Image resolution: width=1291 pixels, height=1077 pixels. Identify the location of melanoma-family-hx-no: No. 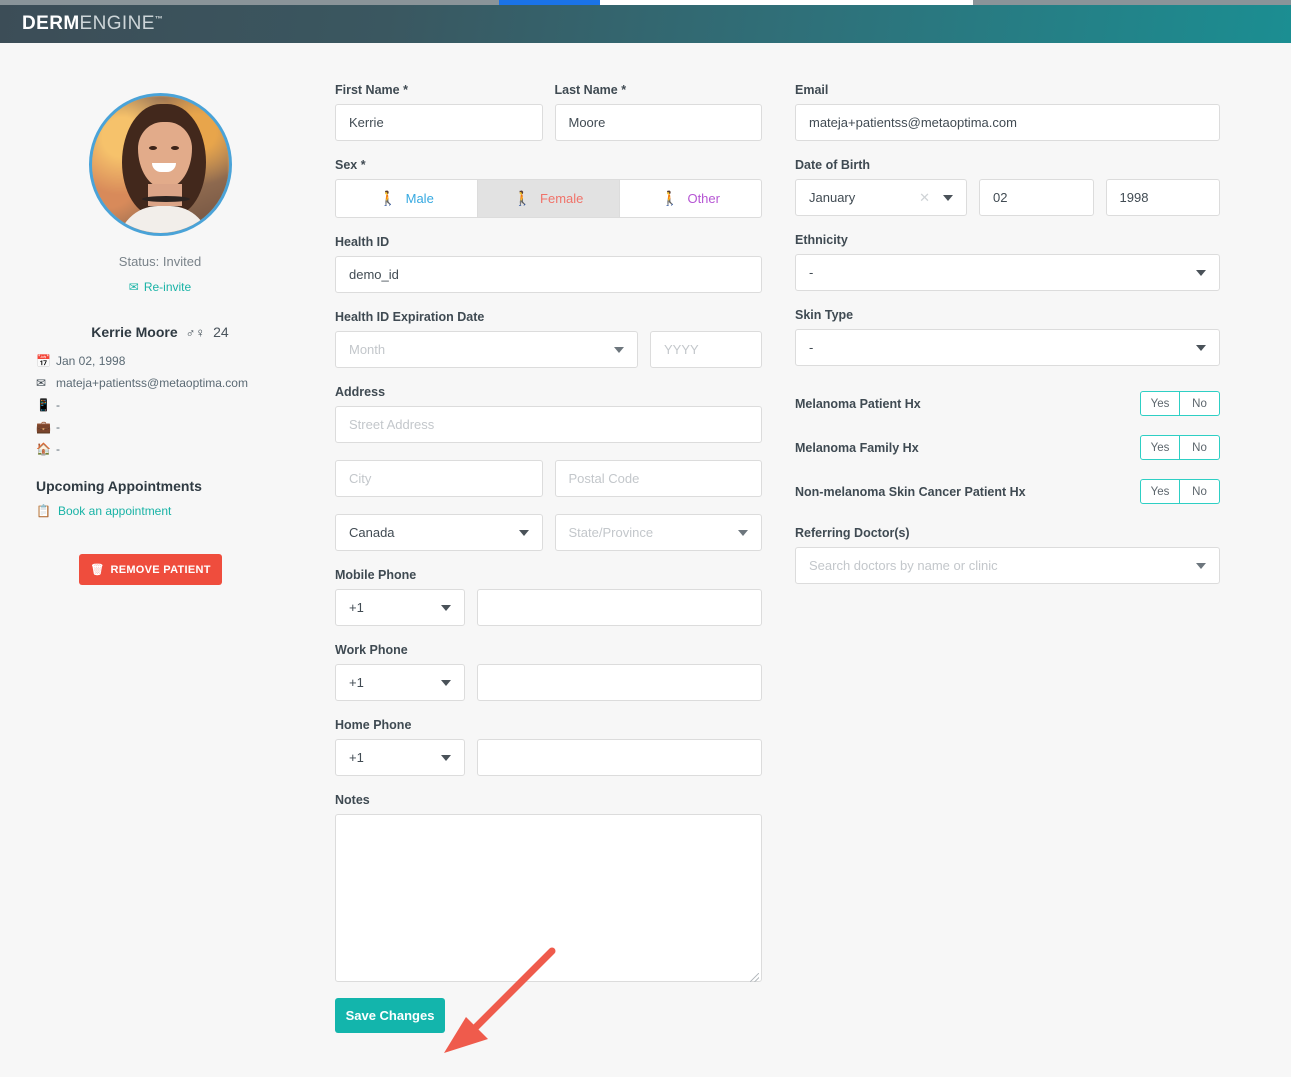
(1200, 447).